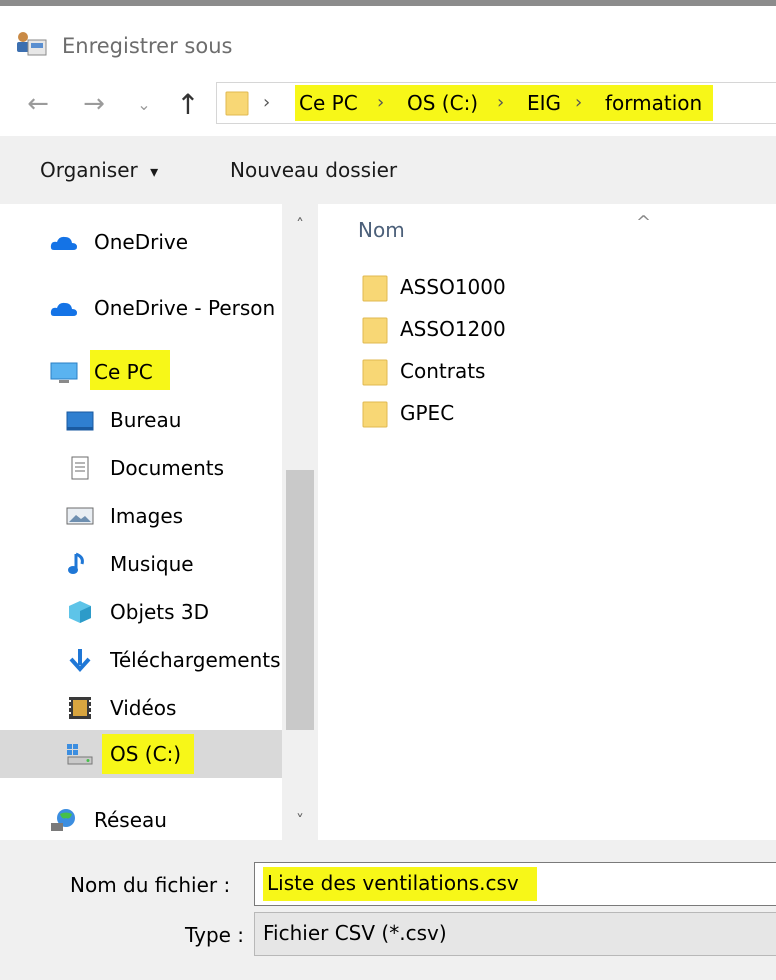  What do you see at coordinates (130, 820) in the screenshot?
I see `sidebar-item-label: Réseau` at bounding box center [130, 820].